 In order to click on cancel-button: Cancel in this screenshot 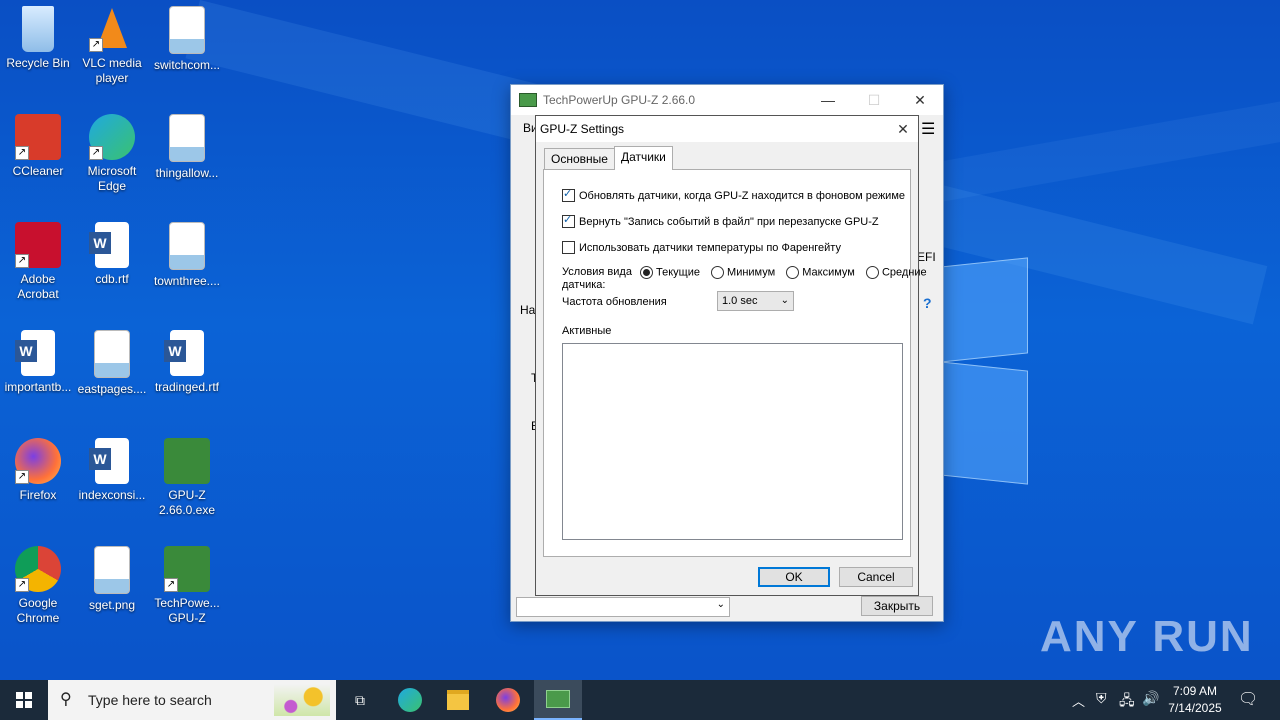, I will do `click(876, 577)`.